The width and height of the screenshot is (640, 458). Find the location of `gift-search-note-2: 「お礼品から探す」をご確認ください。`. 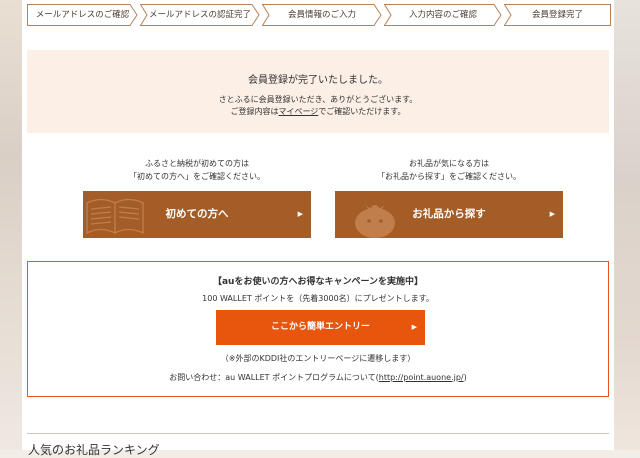

gift-search-note-2: 「お礼品から探す」をご確認ください。 is located at coordinates (449, 176).